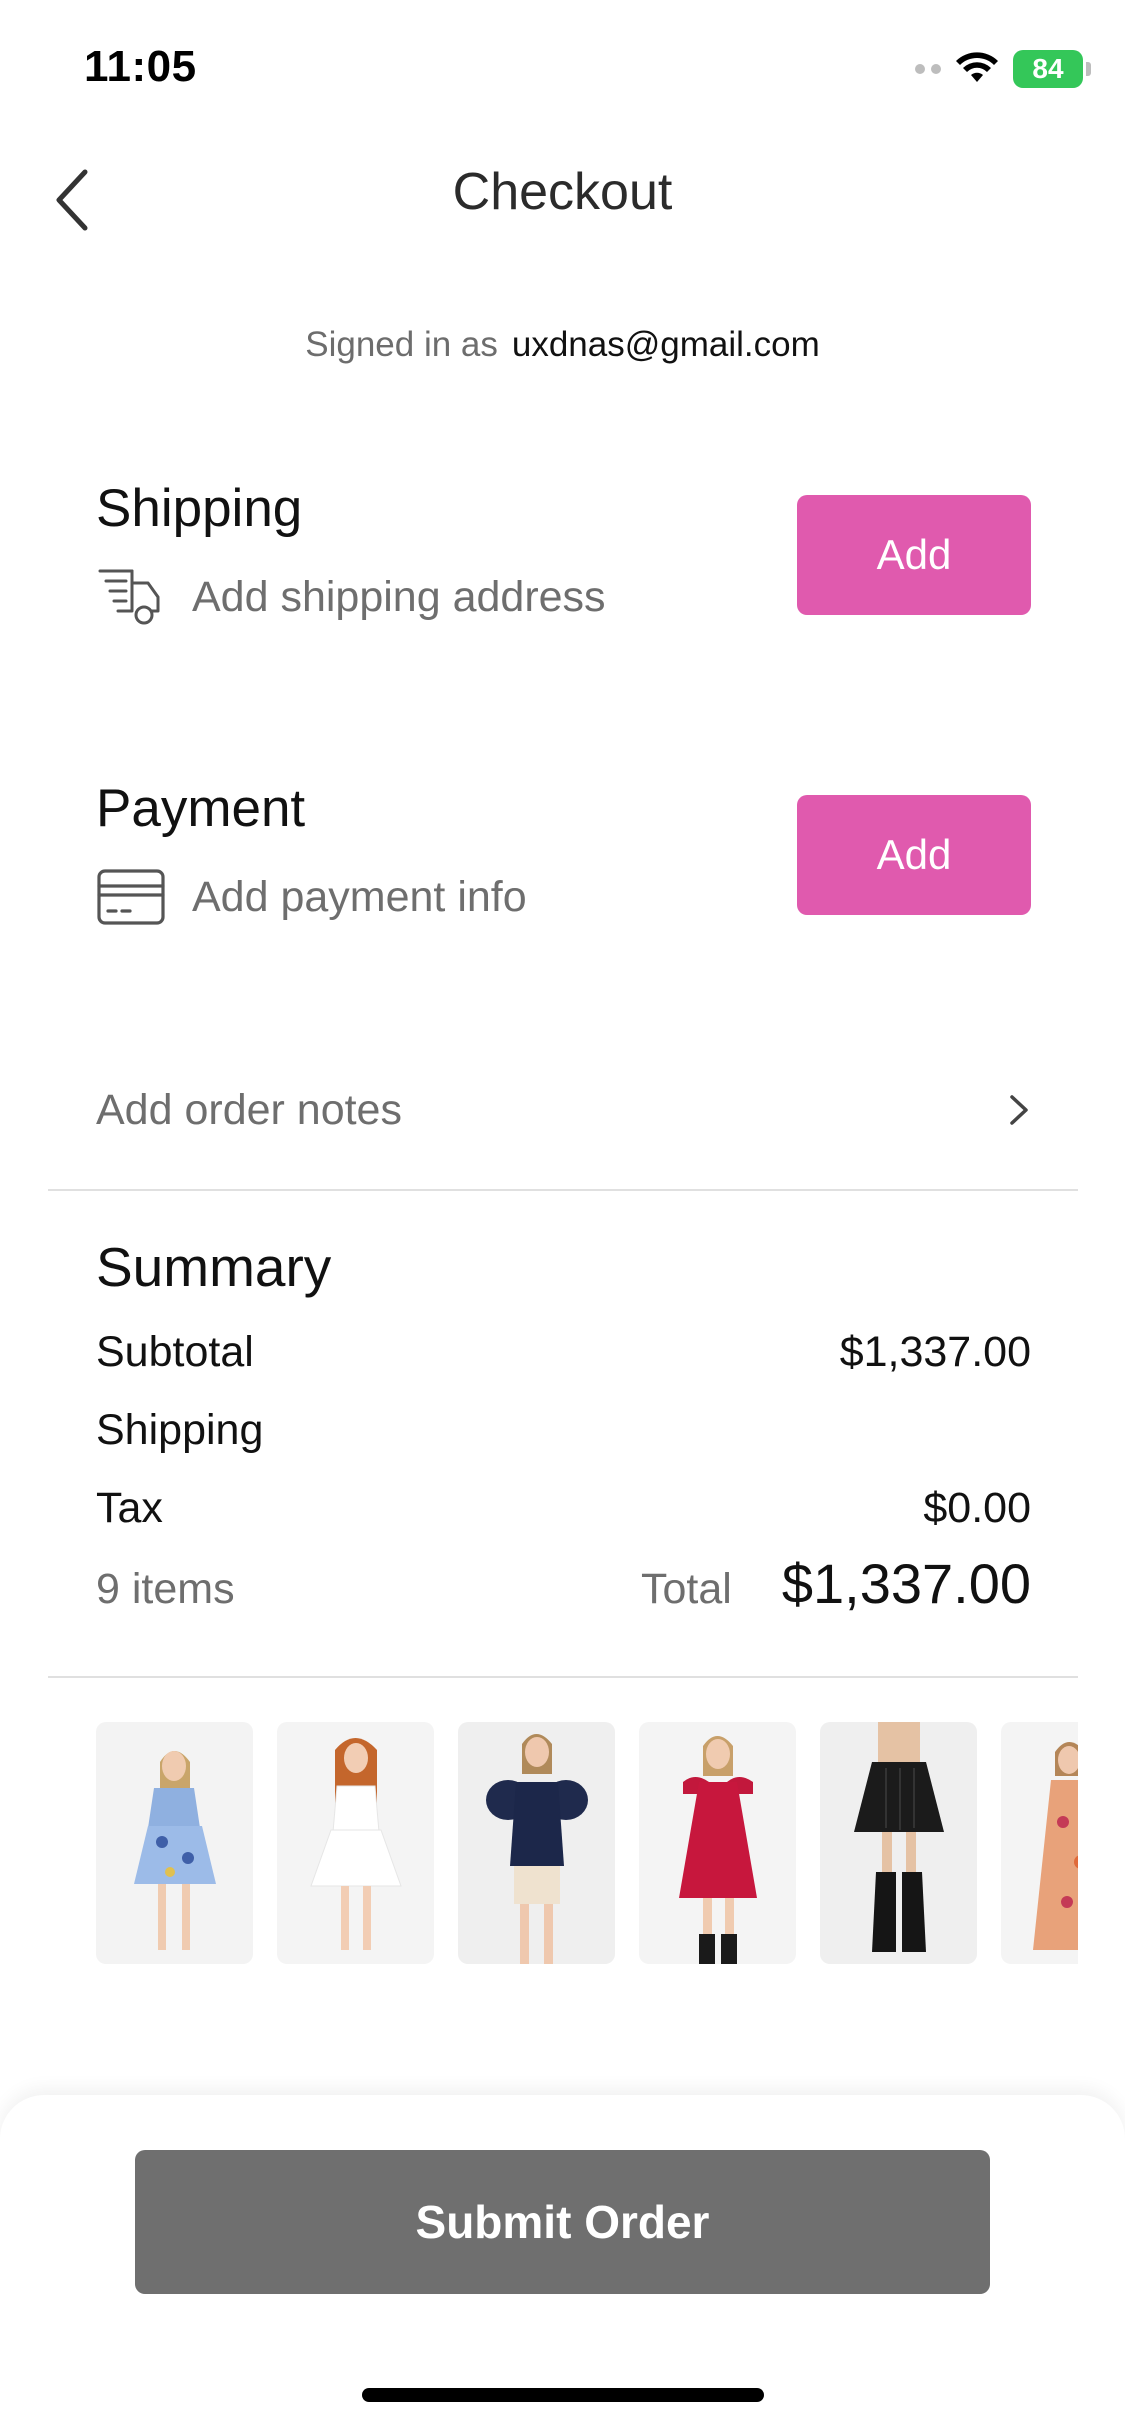 This screenshot has height=2436, width=1125. I want to click on nav-bar: Checkout, so click(562, 200).